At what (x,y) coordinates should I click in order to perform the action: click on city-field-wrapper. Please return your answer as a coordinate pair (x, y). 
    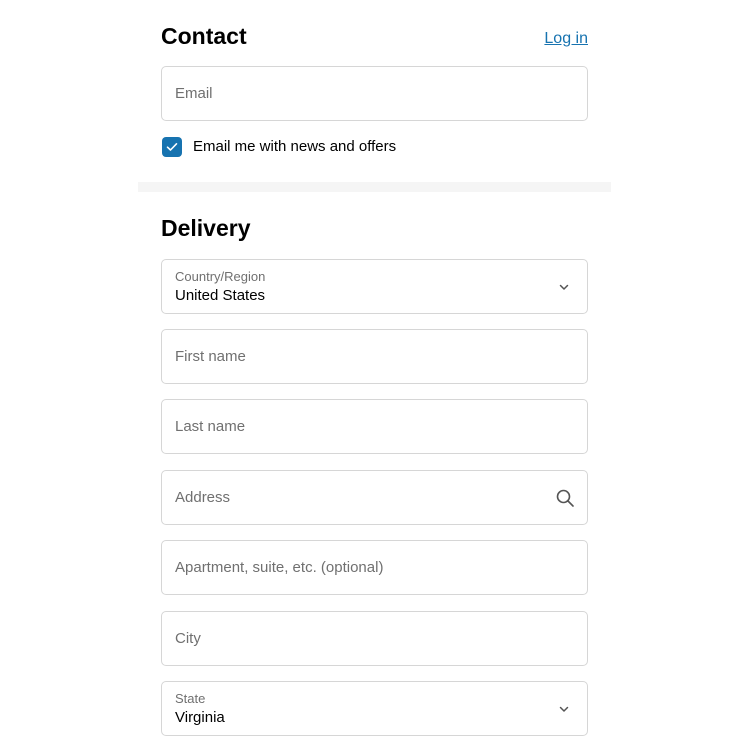
    Looking at the image, I should click on (374, 638).